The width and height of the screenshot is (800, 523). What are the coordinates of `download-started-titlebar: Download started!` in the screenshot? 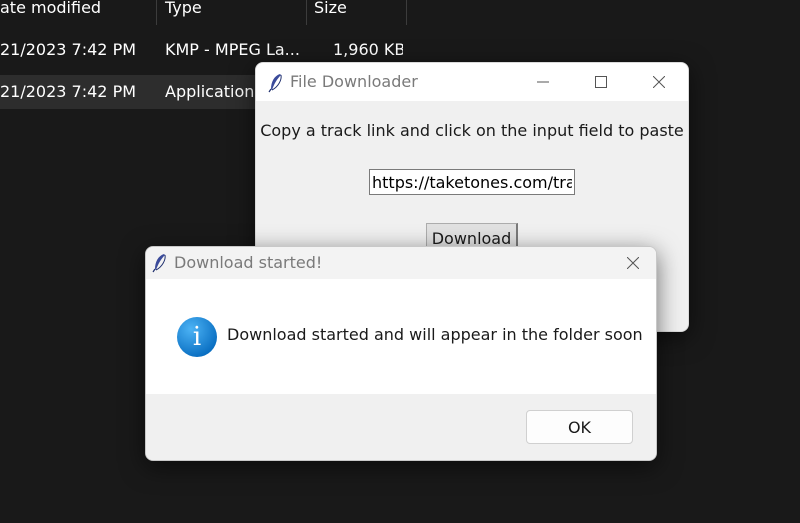 It's located at (401, 263).